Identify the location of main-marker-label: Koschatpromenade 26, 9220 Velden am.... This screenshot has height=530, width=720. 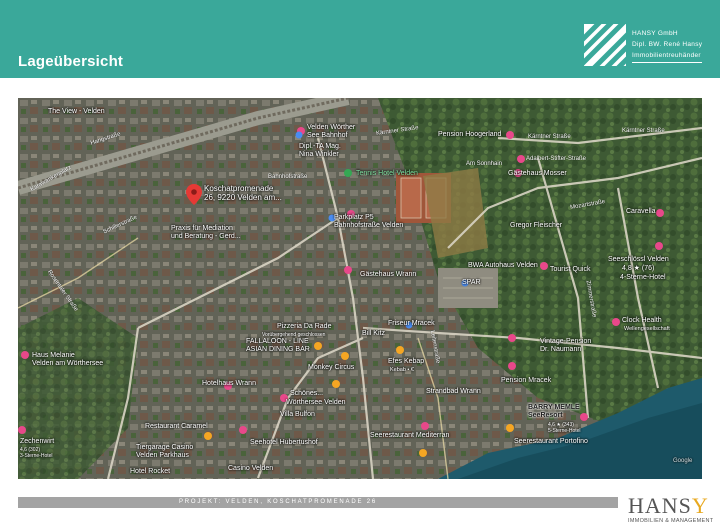
(243, 193).